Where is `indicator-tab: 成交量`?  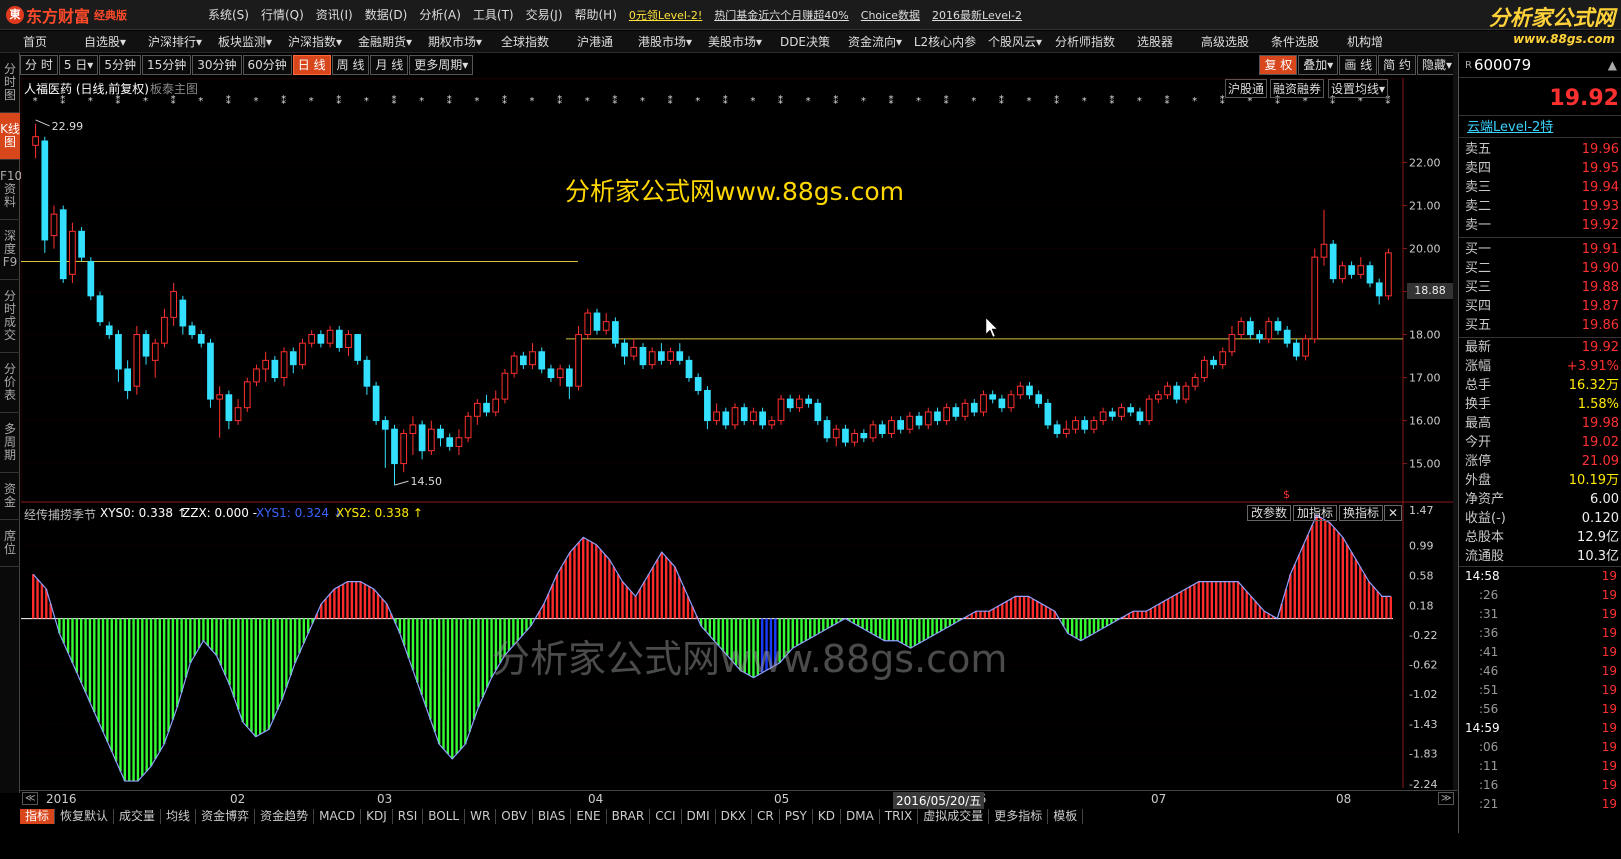 indicator-tab: 成交量 is located at coordinates (138, 816).